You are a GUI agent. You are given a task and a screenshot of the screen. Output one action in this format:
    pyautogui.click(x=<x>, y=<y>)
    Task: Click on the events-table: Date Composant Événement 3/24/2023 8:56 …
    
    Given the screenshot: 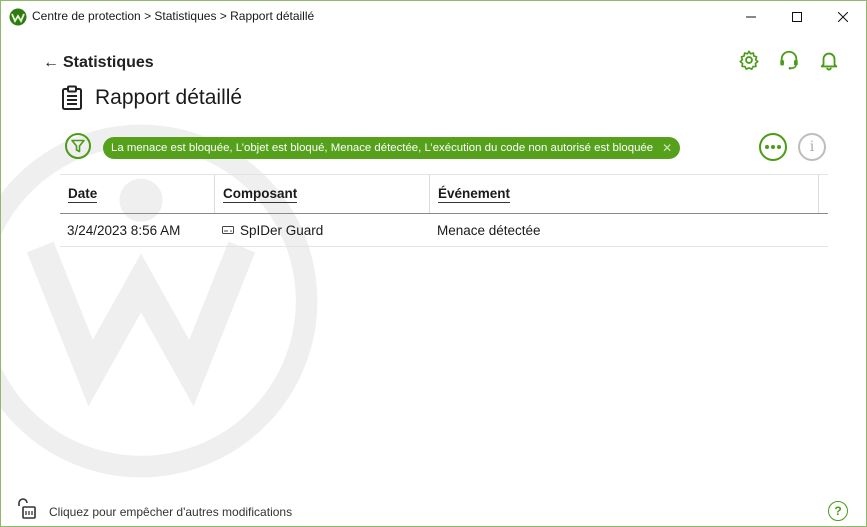 What is the action you would take?
    pyautogui.click(x=444, y=210)
    